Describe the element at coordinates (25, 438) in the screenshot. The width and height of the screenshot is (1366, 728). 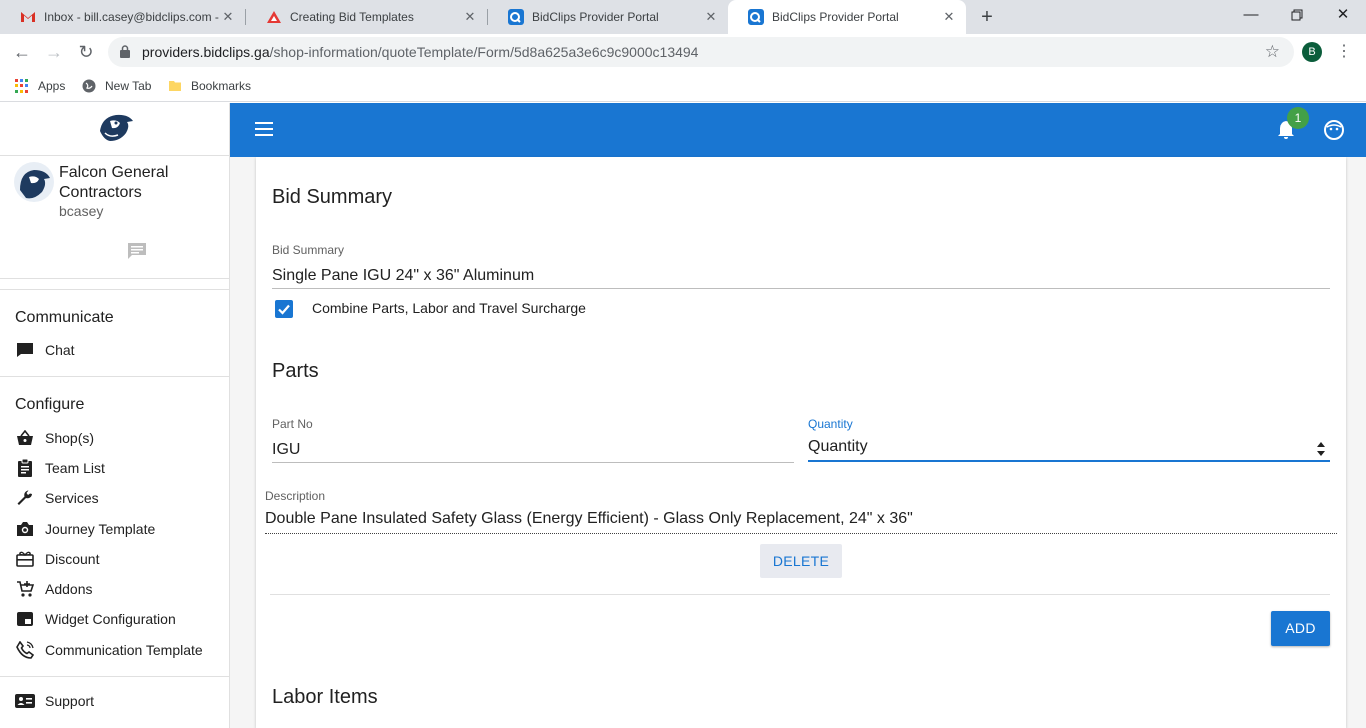
I see `basket-icon` at that location.